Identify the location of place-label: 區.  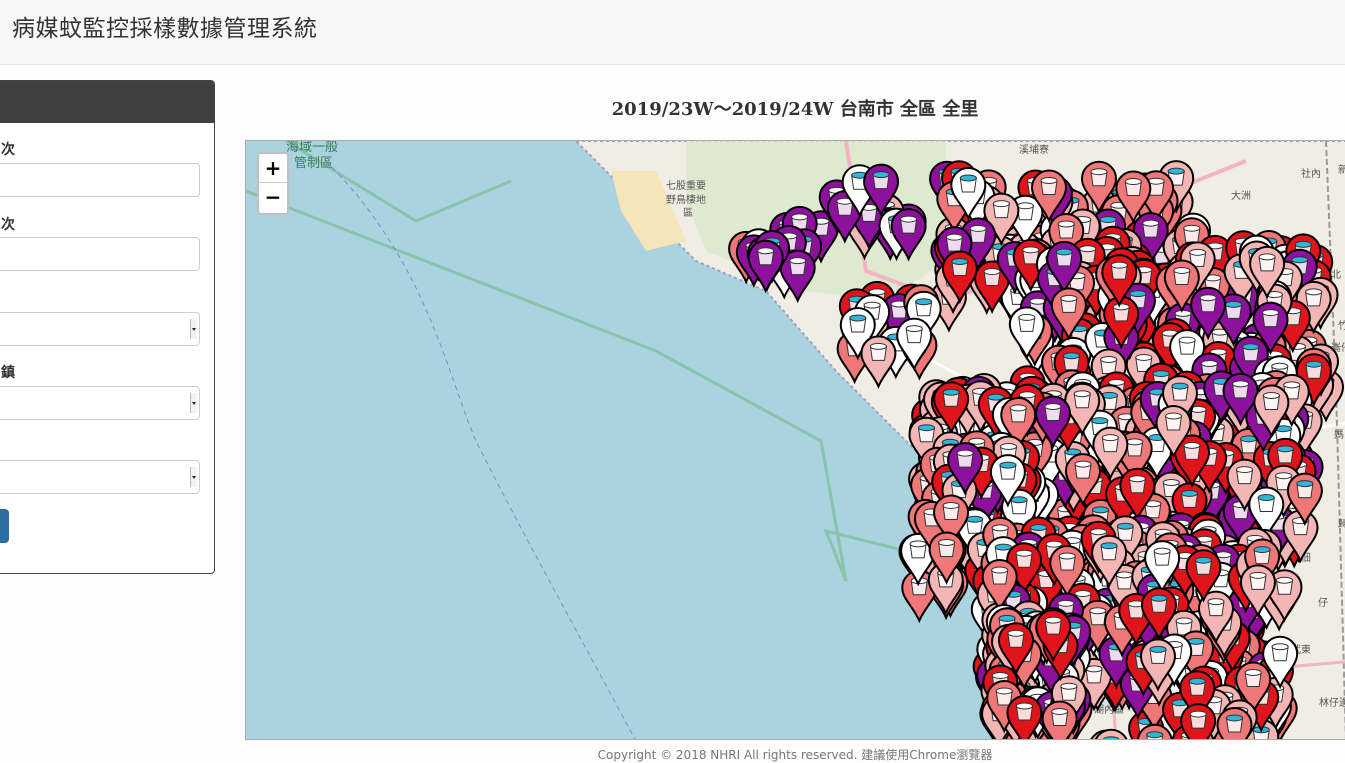
(688, 213).